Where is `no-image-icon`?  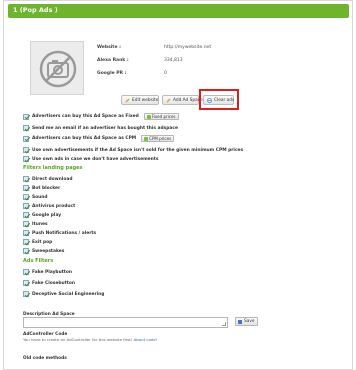 no-image-icon is located at coordinates (58, 69).